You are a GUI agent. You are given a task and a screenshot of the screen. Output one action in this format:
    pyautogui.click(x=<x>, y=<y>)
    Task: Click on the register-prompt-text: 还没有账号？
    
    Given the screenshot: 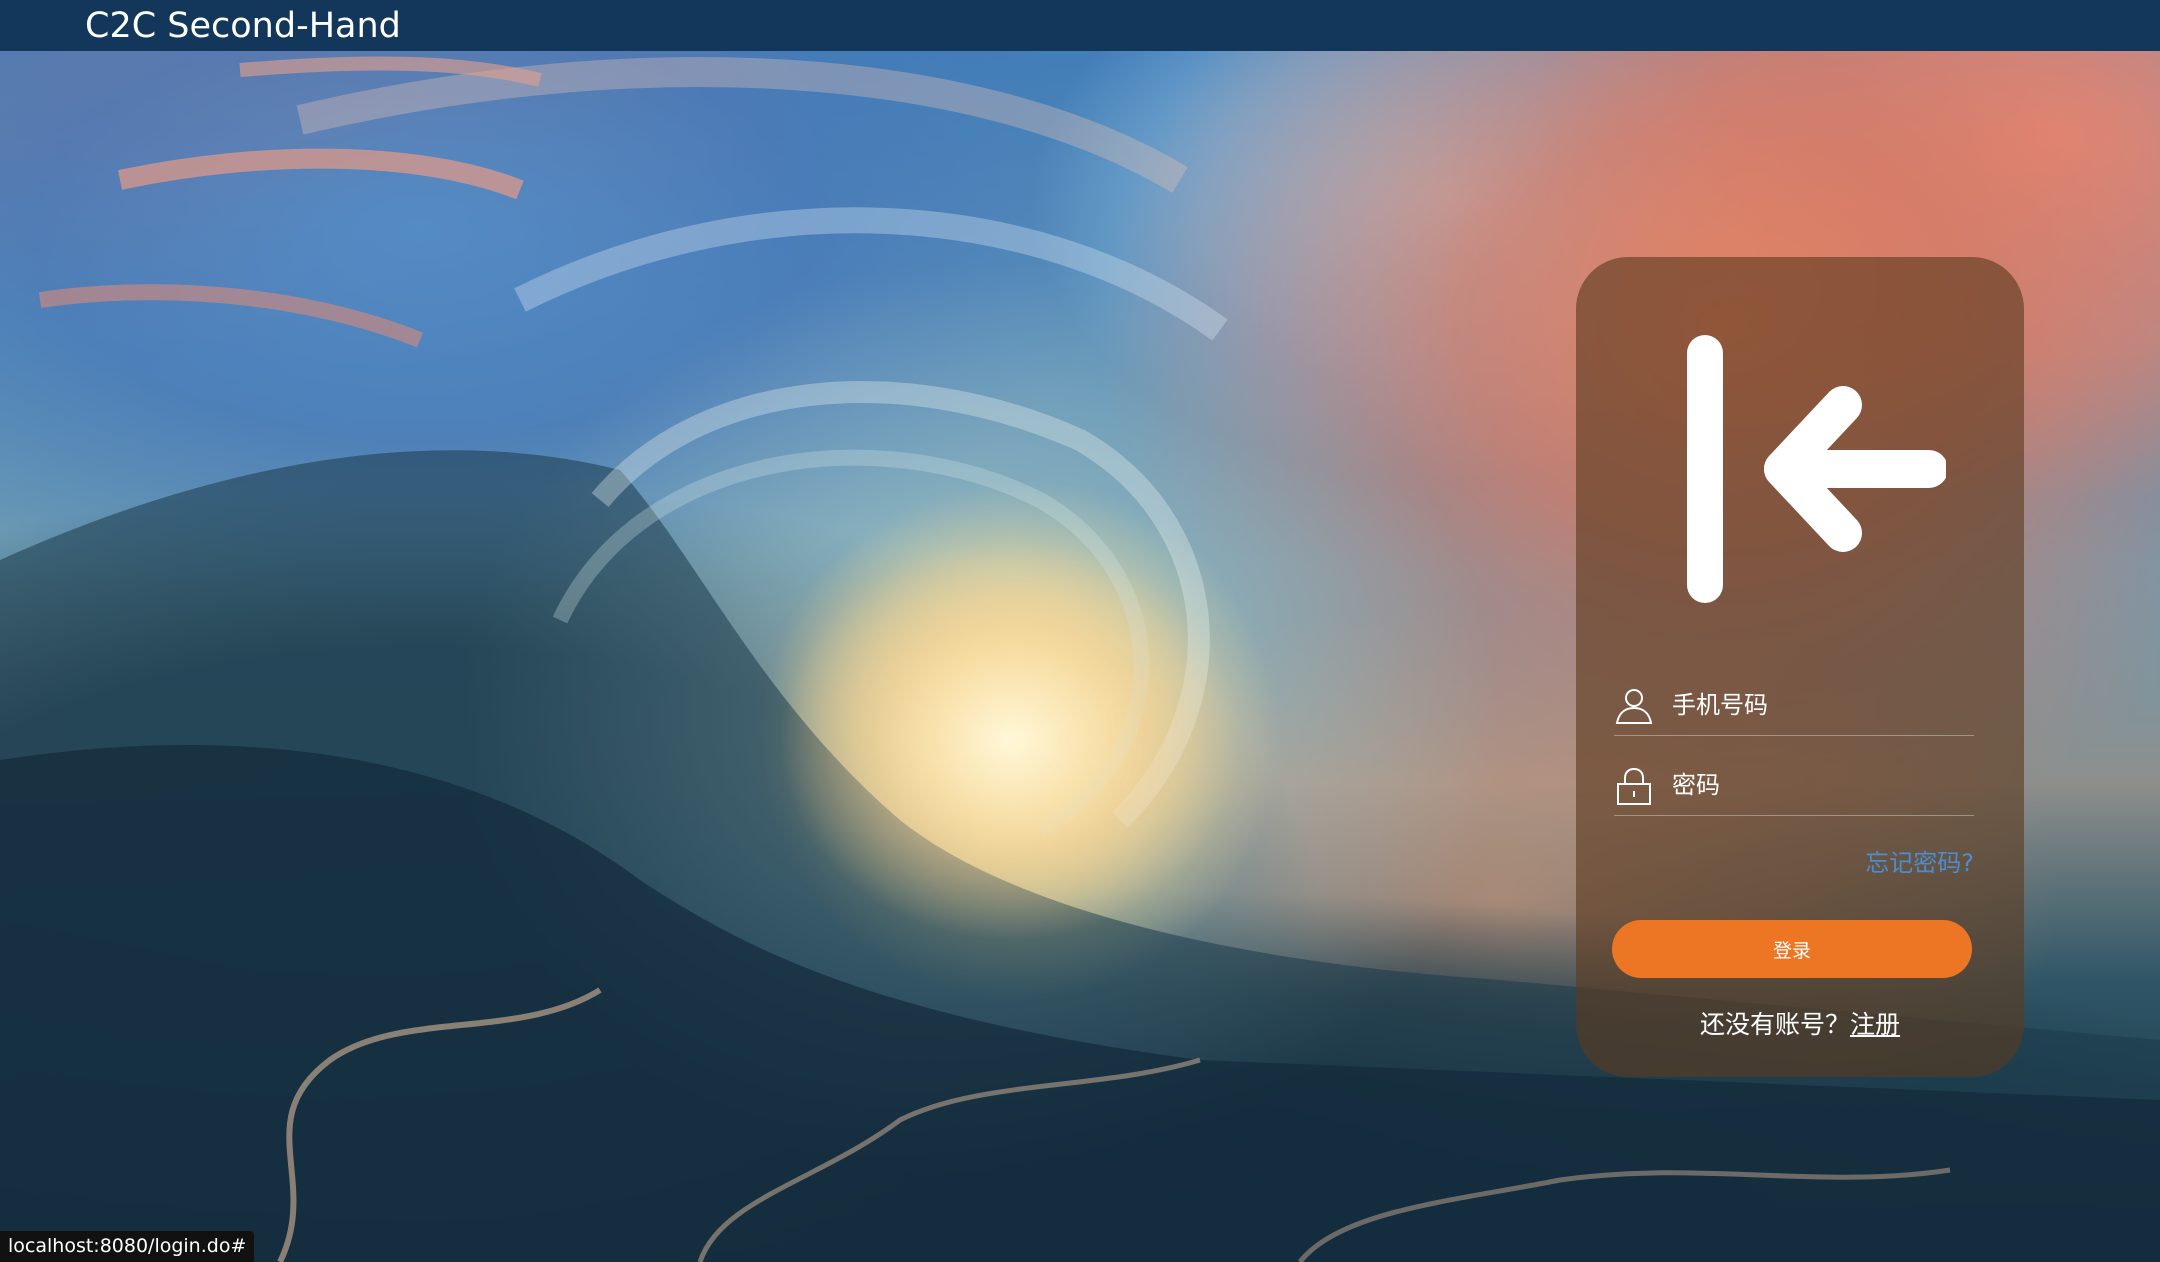 What is the action you would take?
    pyautogui.click(x=1774, y=1024)
    